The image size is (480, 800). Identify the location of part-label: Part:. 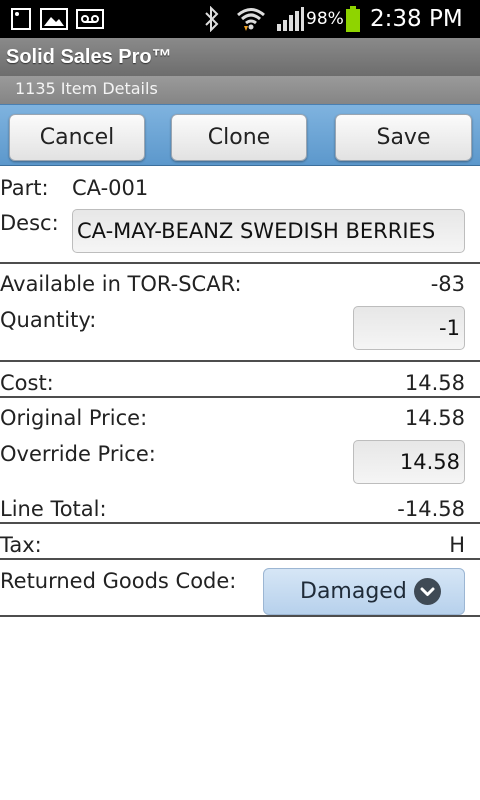
(24, 188).